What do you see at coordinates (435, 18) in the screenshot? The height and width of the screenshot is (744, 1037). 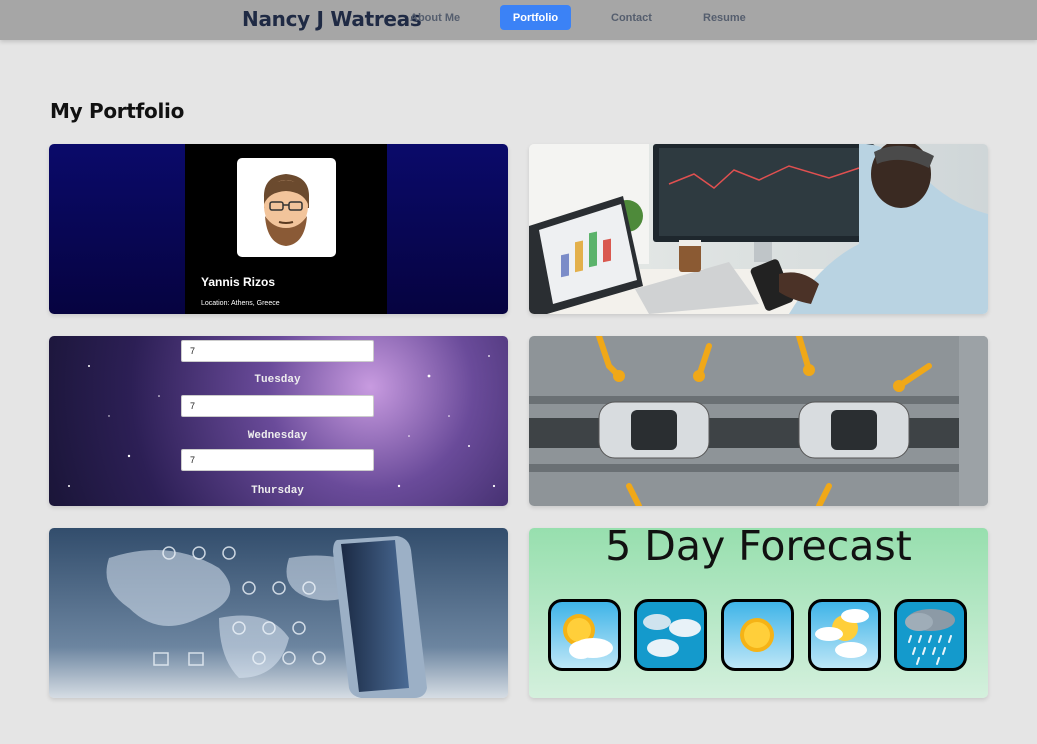 I see `nav-link-about: About Me` at bounding box center [435, 18].